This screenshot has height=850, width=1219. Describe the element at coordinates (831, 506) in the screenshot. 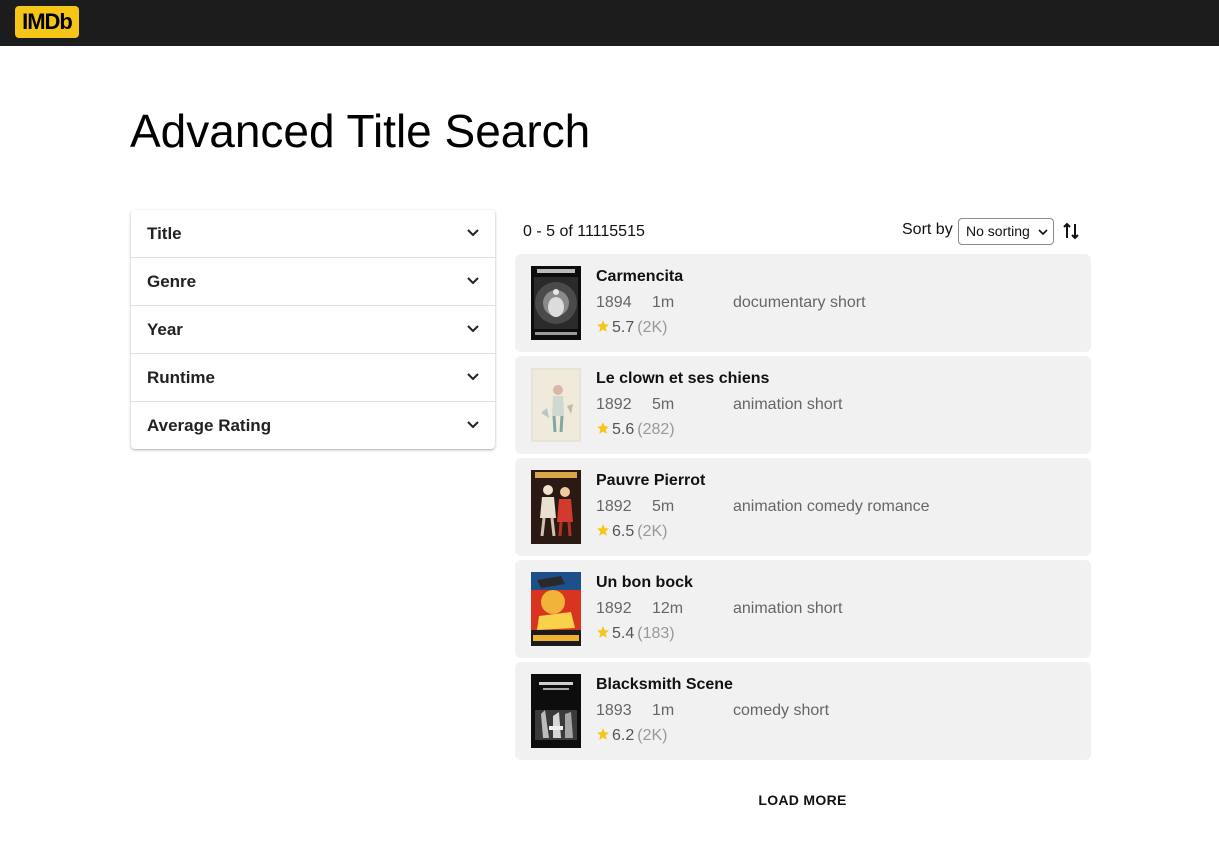

I see `result-genres: animation comedy romance` at that location.